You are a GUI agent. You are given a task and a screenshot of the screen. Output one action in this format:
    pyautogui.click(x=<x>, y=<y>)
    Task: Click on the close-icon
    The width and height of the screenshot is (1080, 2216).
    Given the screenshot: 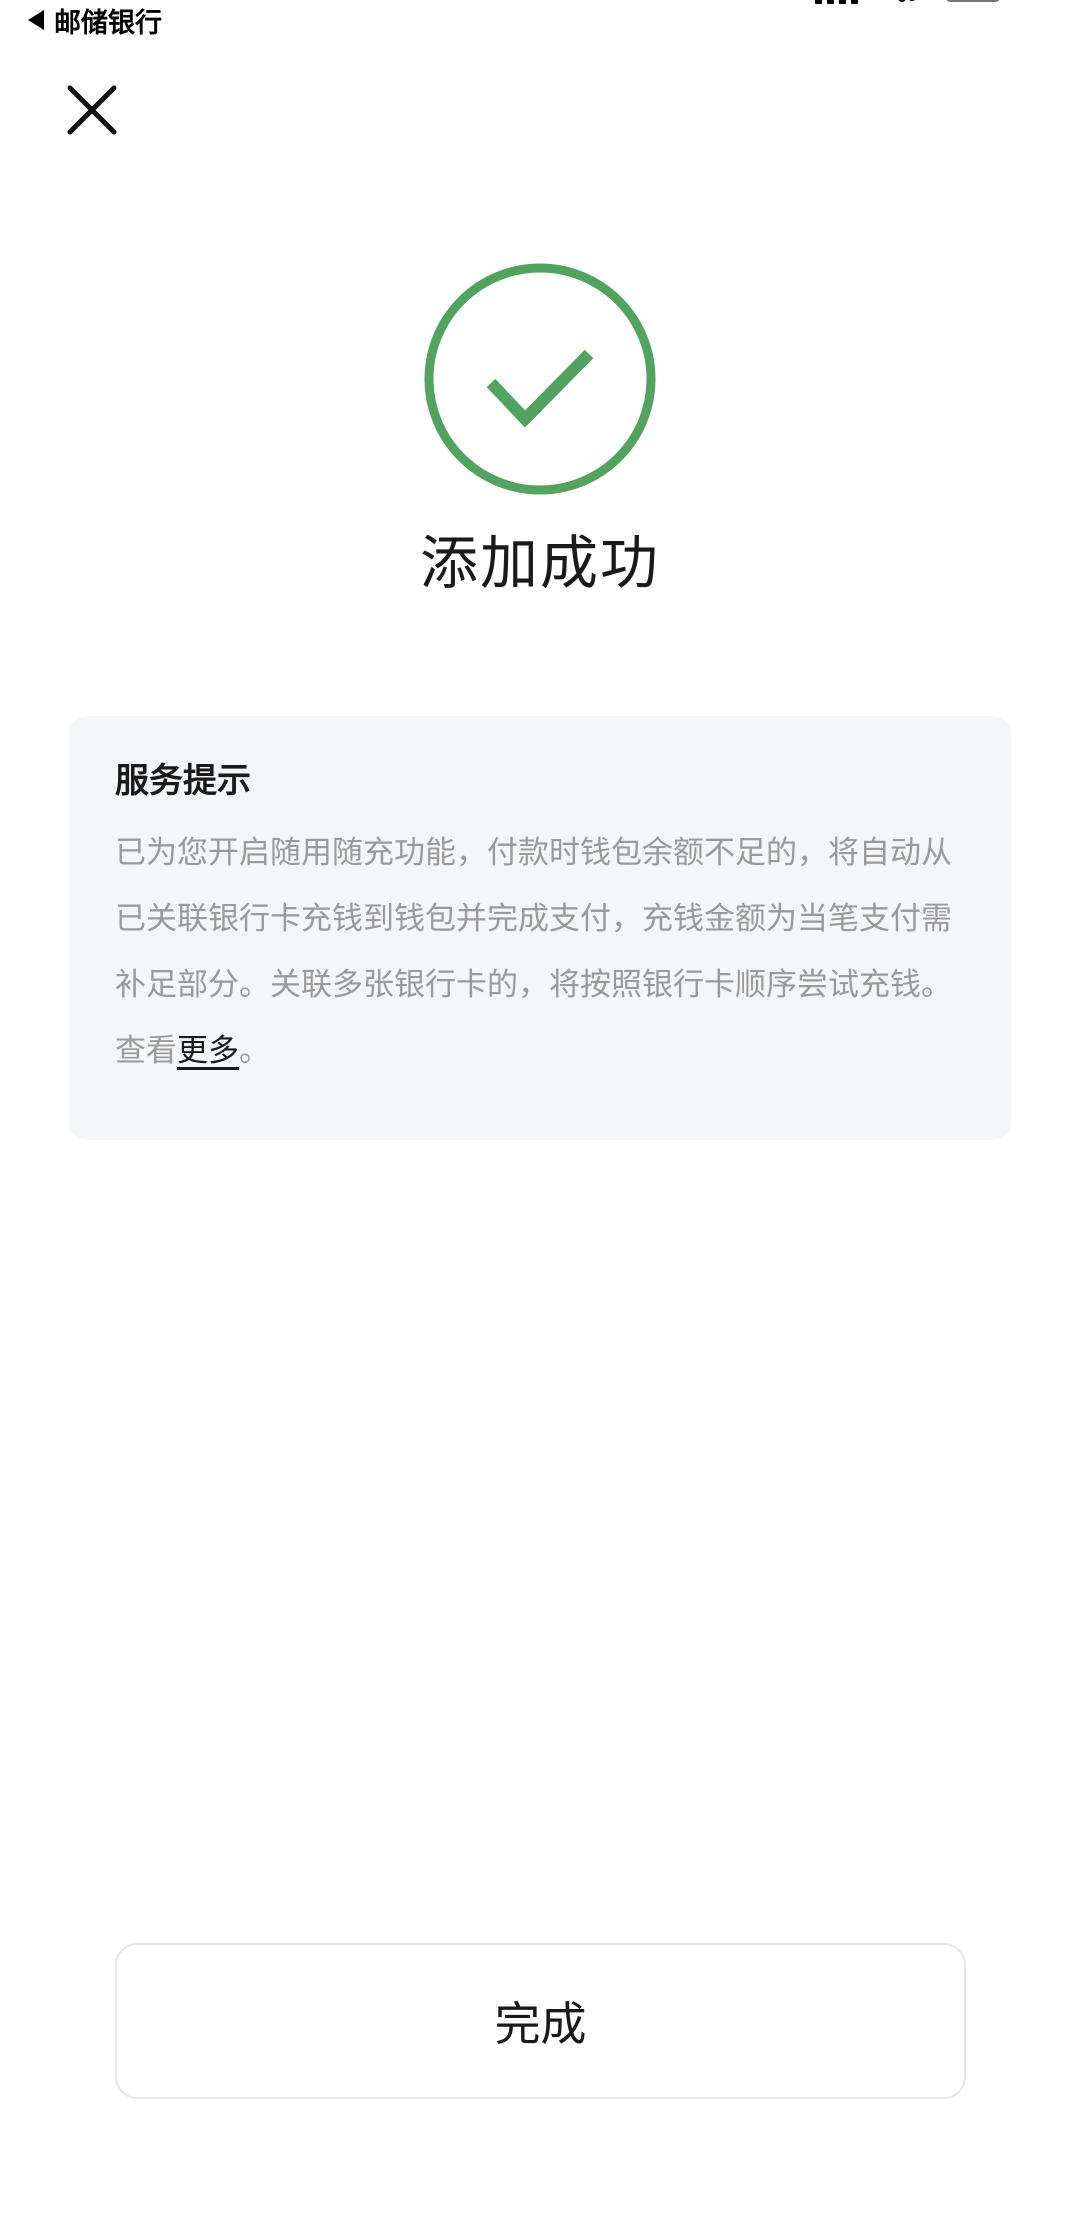 What is the action you would take?
    pyautogui.click(x=92, y=110)
    